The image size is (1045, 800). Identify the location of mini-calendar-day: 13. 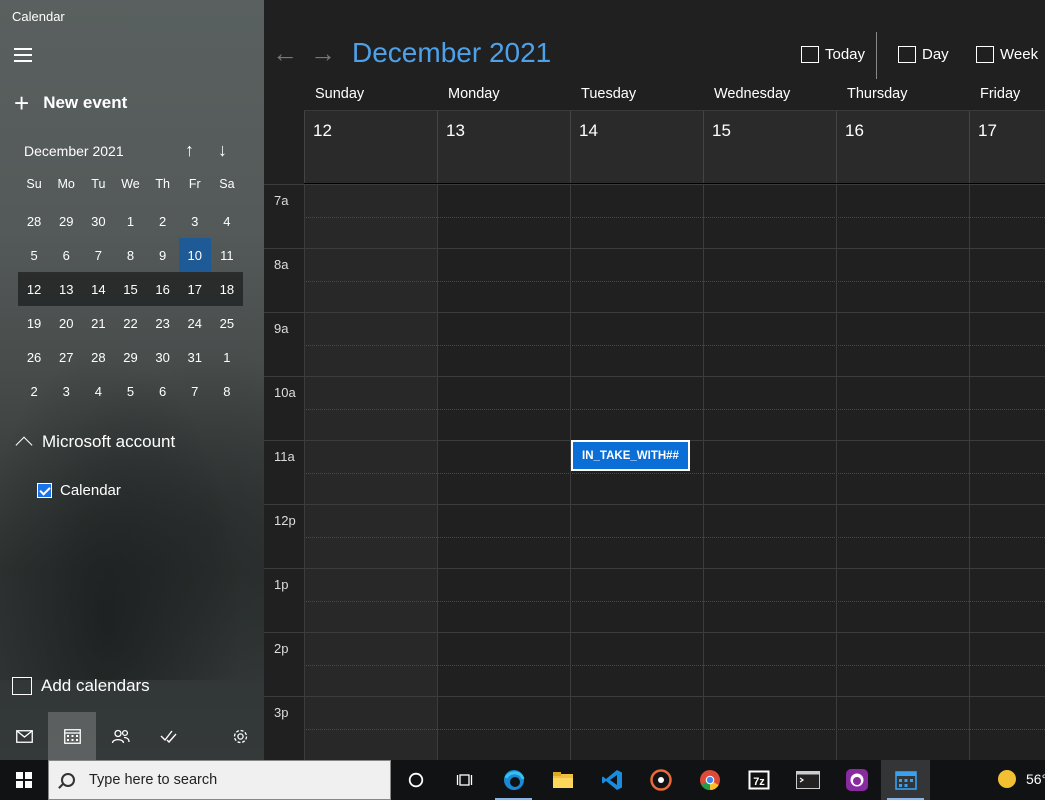
(66, 289).